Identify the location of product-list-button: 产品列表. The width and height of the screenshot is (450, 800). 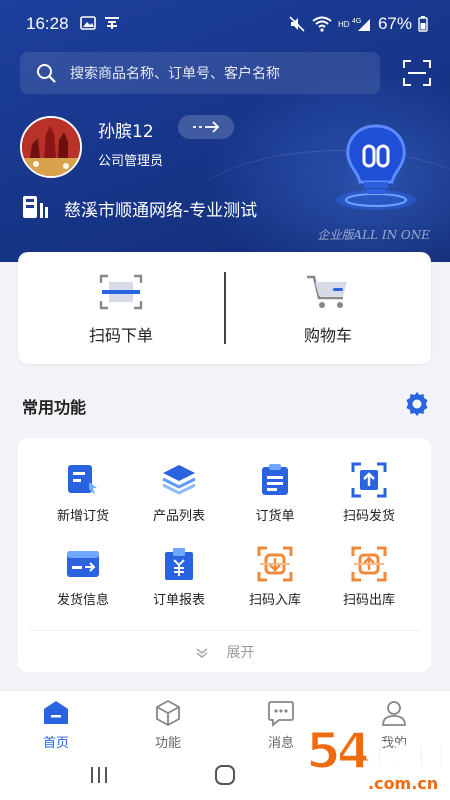
(179, 502).